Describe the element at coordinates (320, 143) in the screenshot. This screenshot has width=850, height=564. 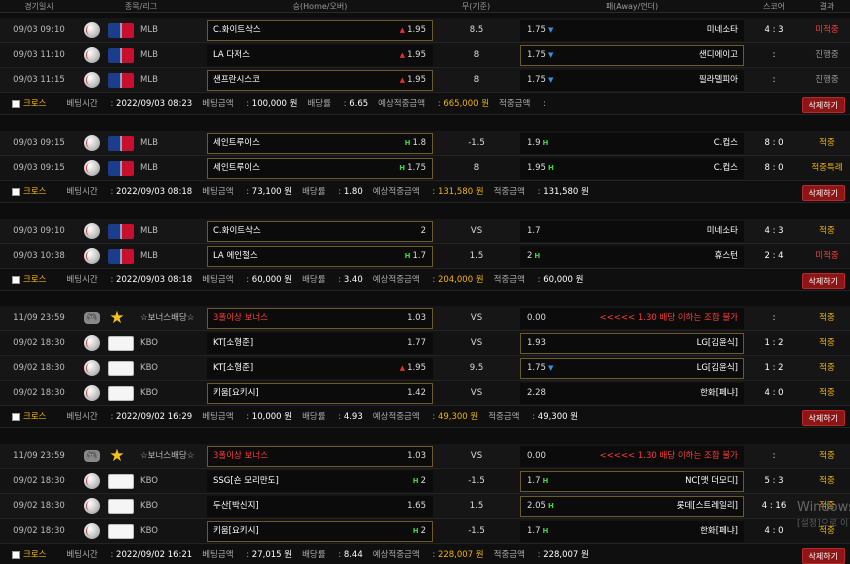
I see `home-odds-button: 세인트루이스 H 1.8` at that location.